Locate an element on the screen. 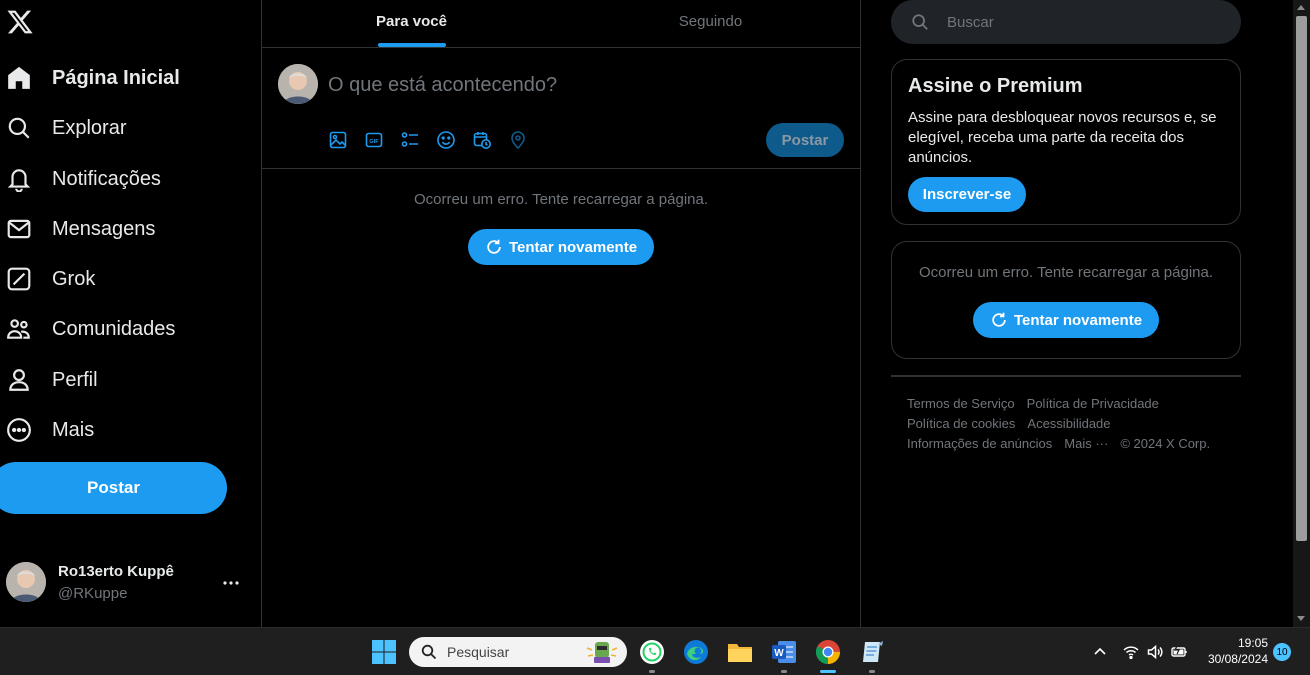 The width and height of the screenshot is (1310, 675). tab-for-you: Para você is located at coordinates (411, 23).